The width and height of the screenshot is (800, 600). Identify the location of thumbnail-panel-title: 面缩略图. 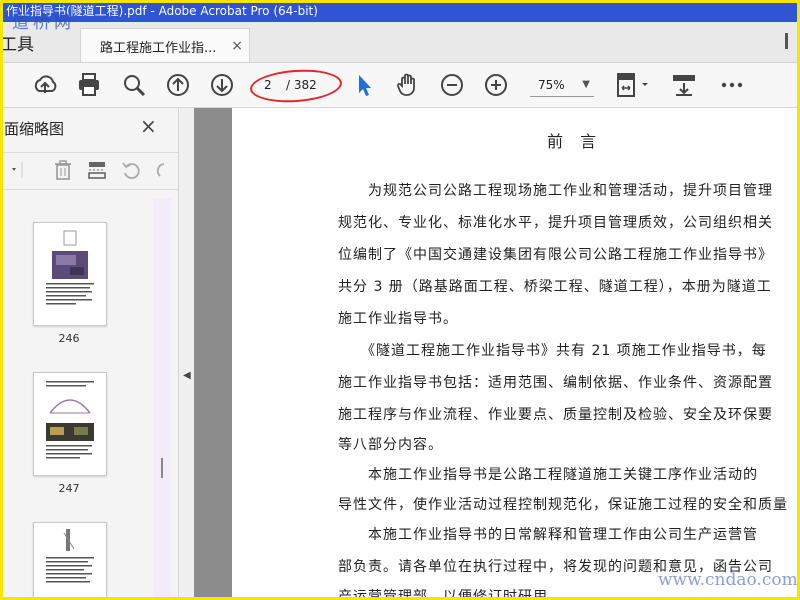
(34, 129).